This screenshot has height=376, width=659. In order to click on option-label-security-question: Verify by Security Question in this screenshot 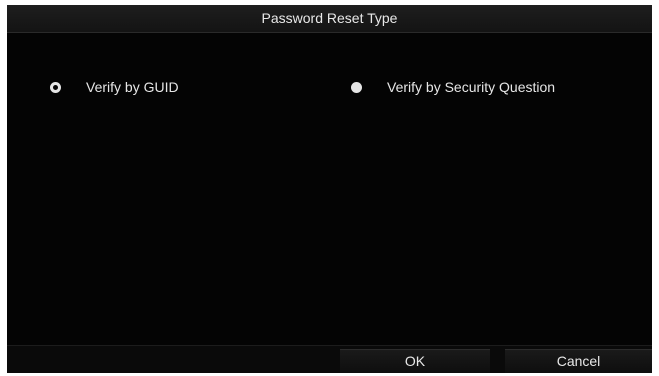, I will do `click(471, 87)`.